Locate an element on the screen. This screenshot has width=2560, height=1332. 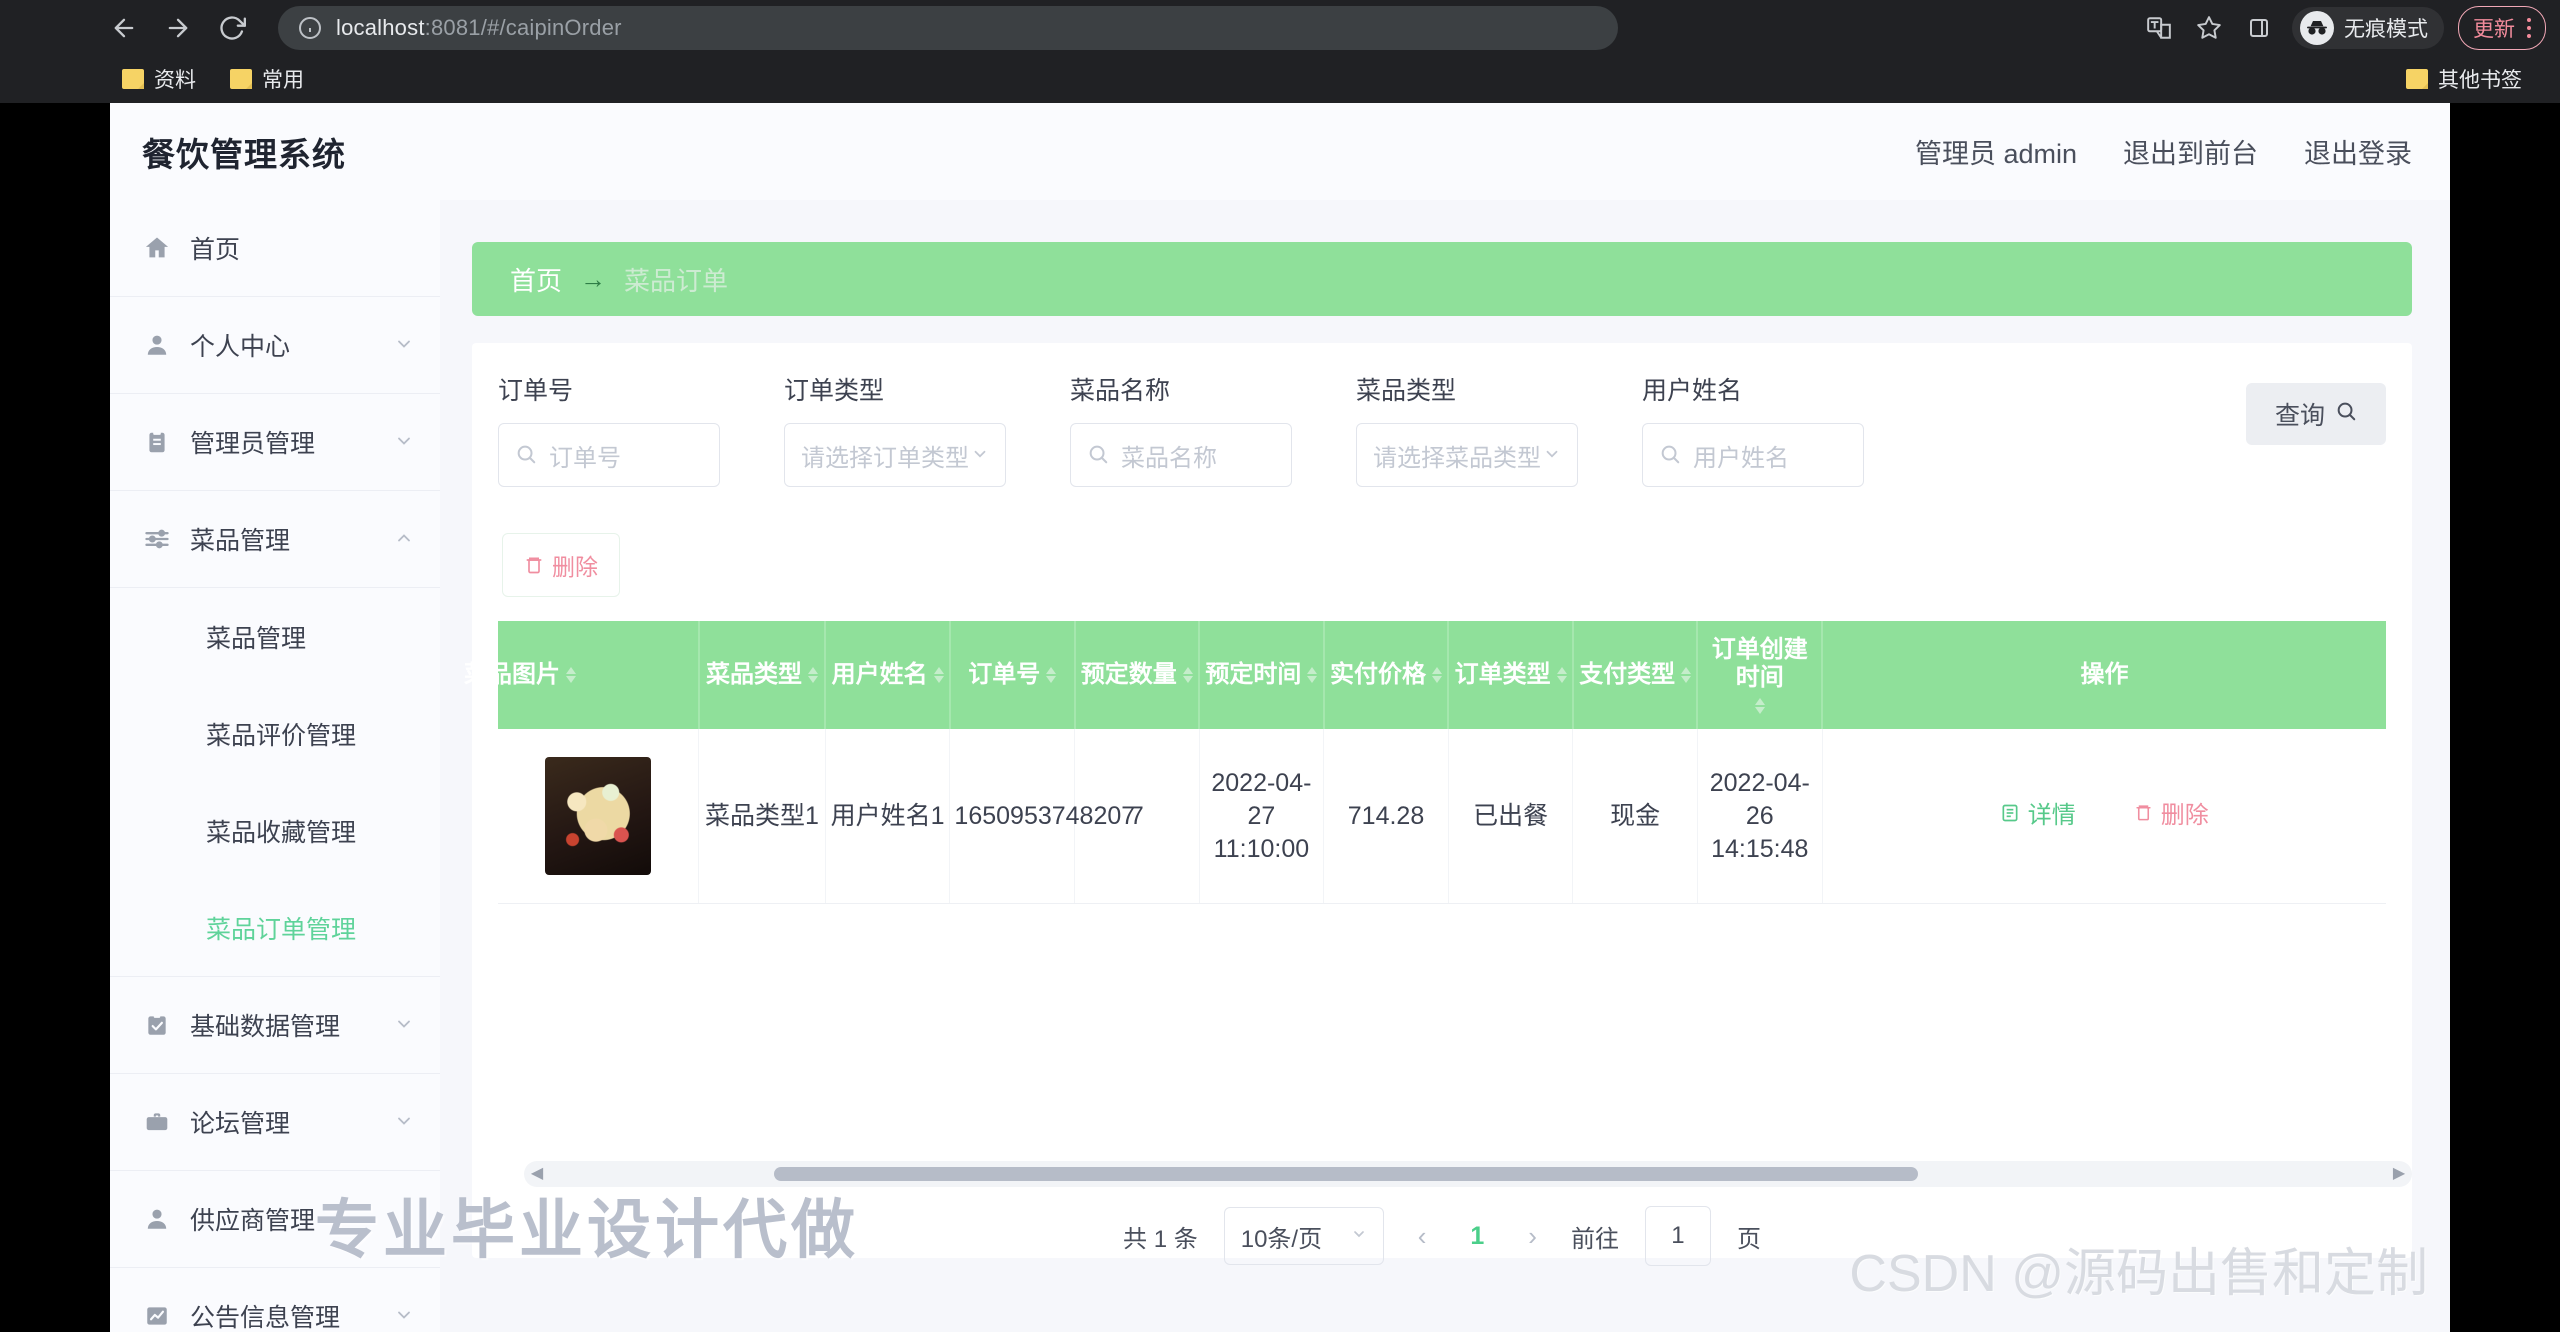
sidebar-item-home: 首页 is located at coordinates (275, 248).